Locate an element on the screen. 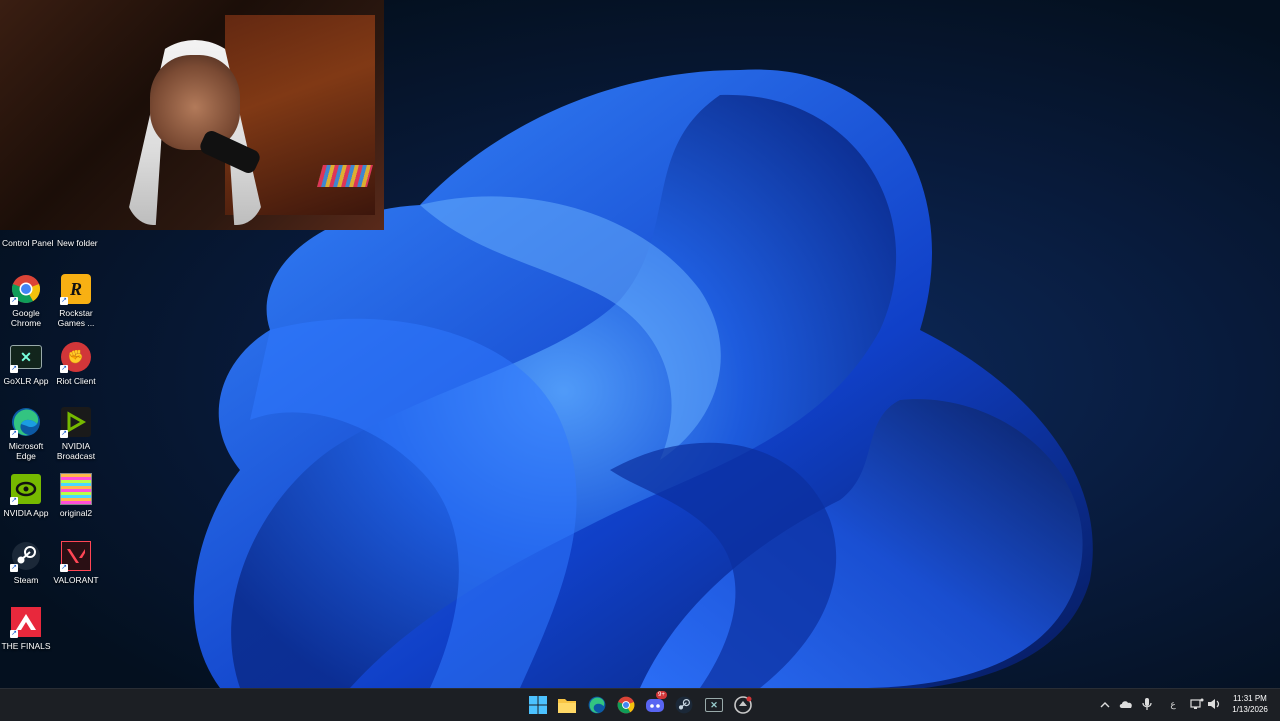  desktop-icon-steam: ↗ Steam is located at coordinates (26, 562).